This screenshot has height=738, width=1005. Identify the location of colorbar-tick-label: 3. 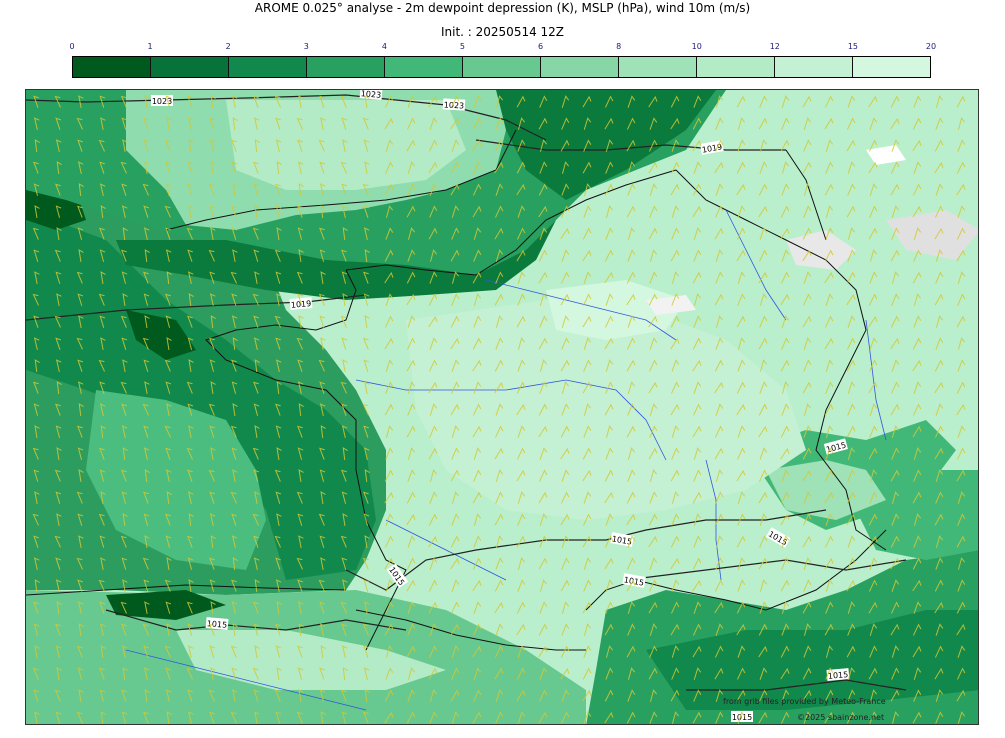
(306, 46).